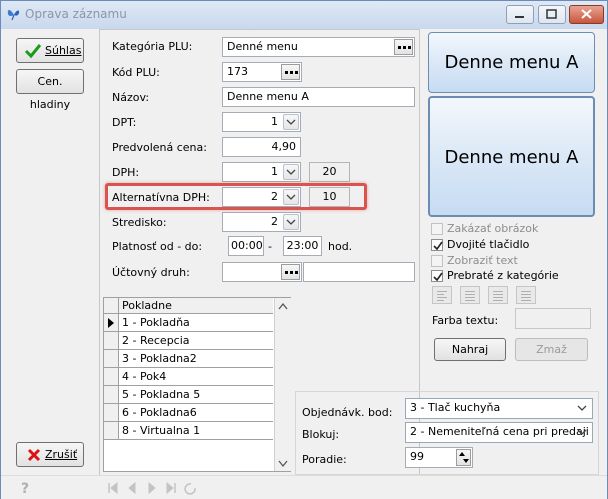 The height and width of the screenshot is (499, 608). Describe the element at coordinates (237, 71) in the screenshot. I see `plu-code-value: 173` at that location.